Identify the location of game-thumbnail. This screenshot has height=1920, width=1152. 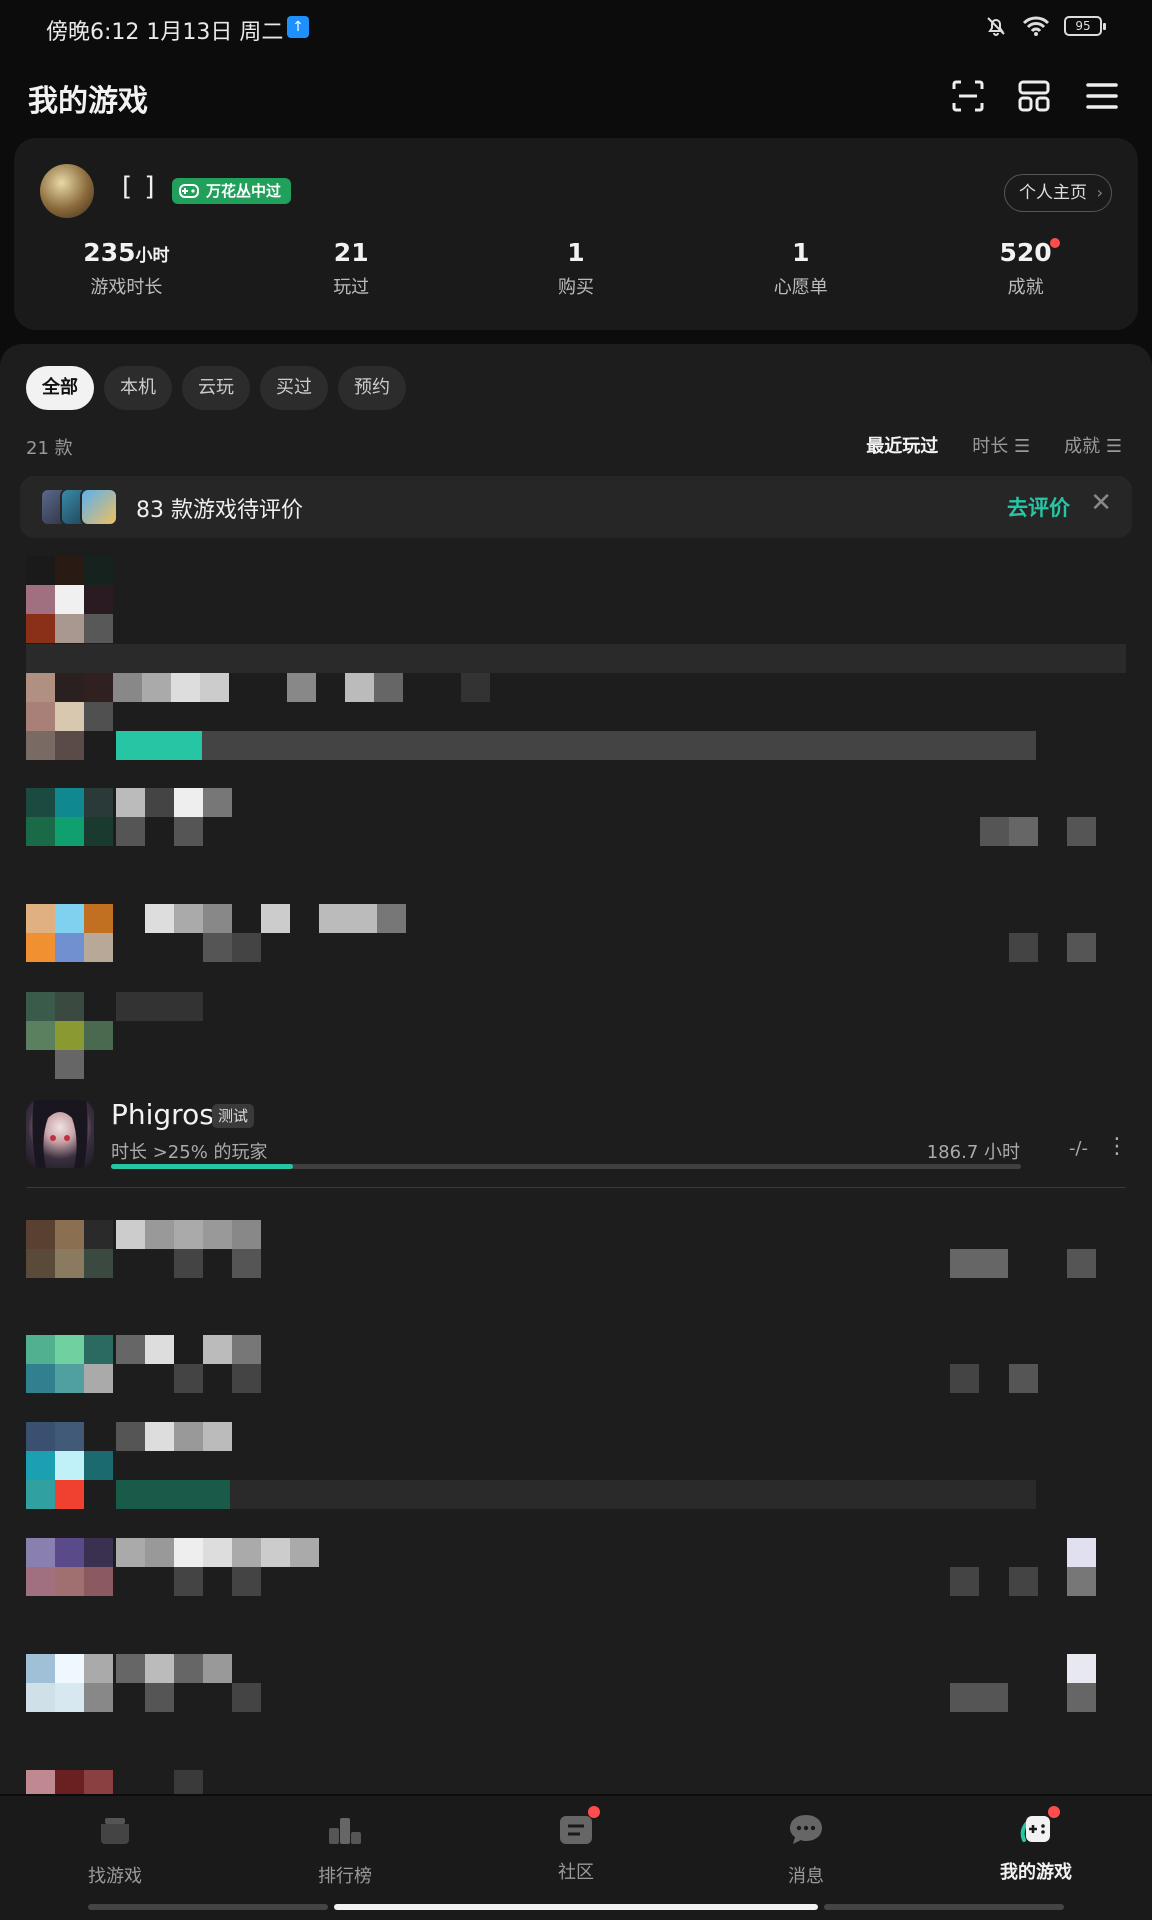
(99, 507).